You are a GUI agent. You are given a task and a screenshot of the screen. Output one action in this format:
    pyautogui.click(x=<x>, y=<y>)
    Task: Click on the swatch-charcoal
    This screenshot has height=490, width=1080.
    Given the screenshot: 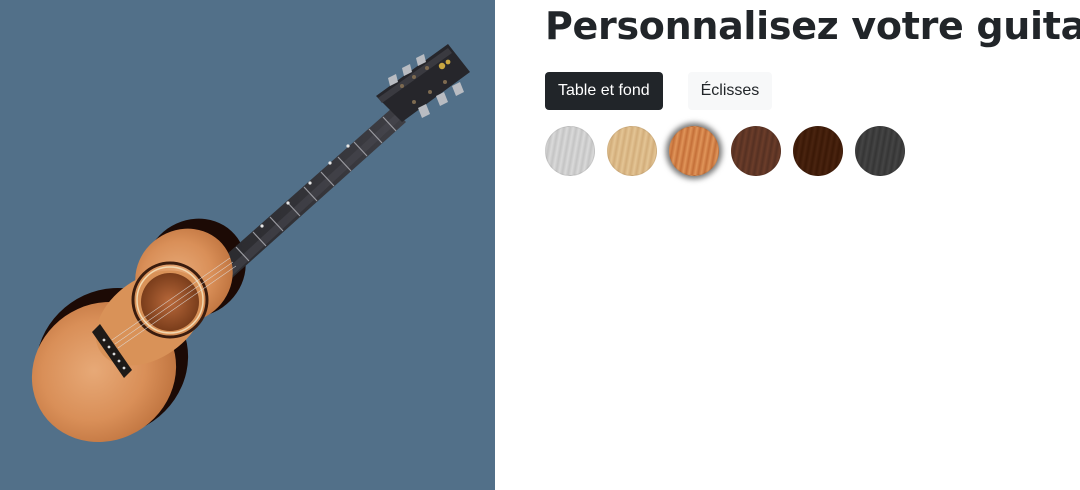 What is the action you would take?
    pyautogui.click(x=880, y=151)
    